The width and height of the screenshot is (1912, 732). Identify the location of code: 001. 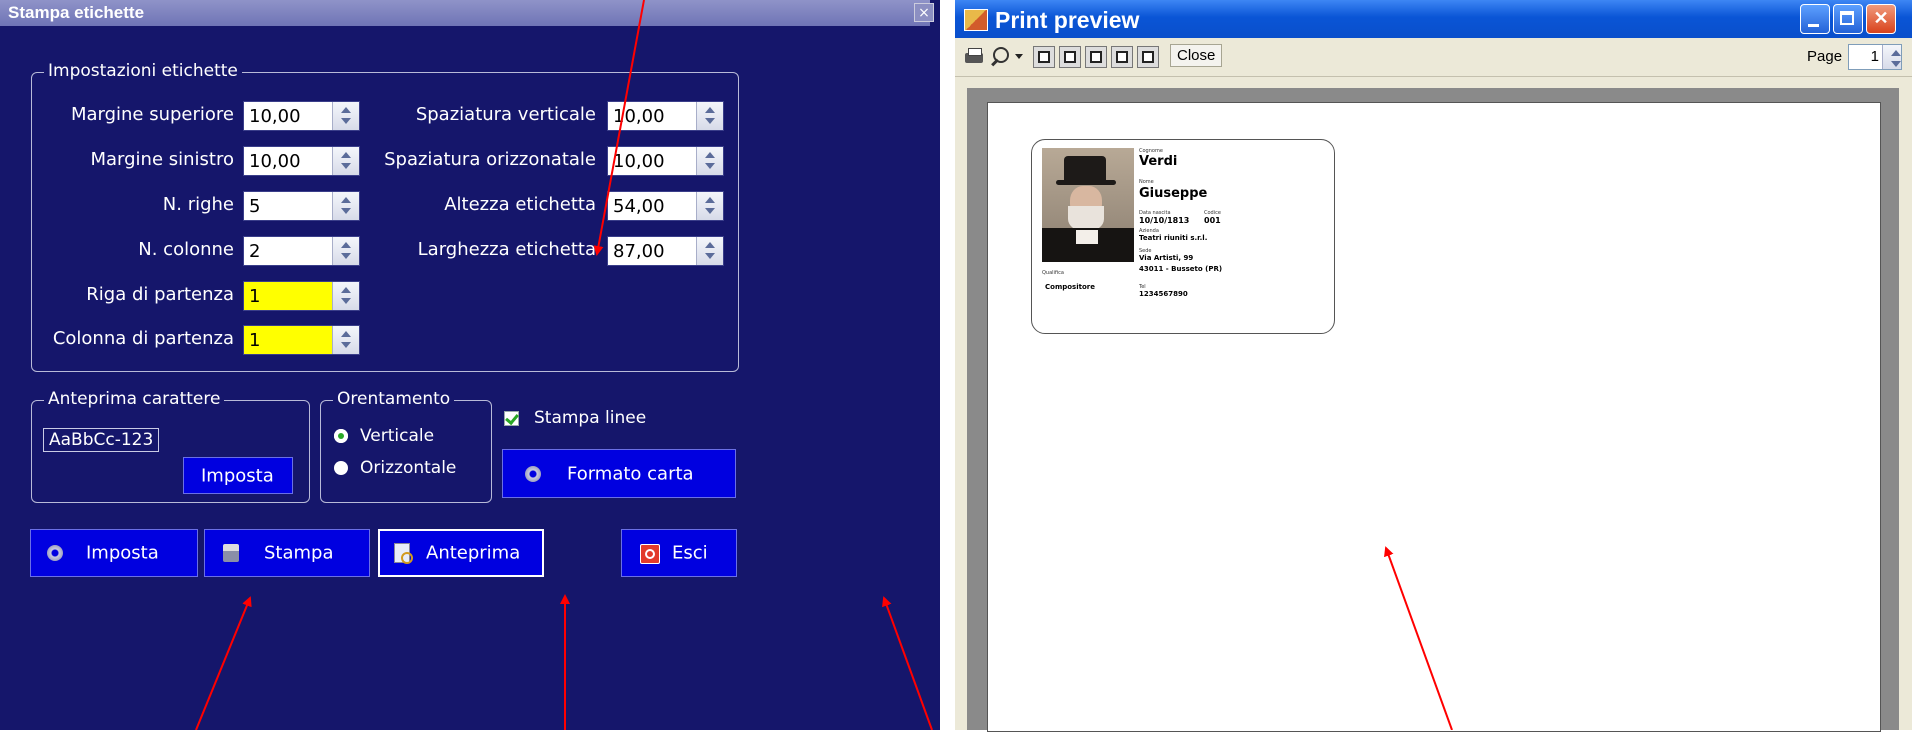
(1212, 220).